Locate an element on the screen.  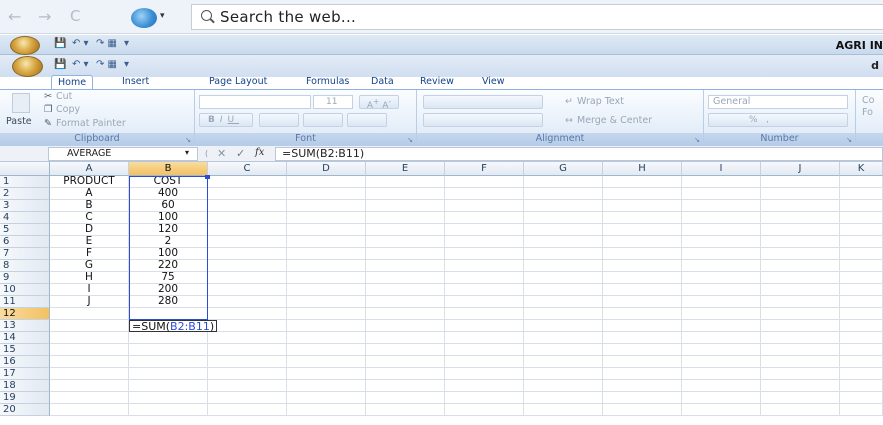
cell-g9 is located at coordinates (563, 278).